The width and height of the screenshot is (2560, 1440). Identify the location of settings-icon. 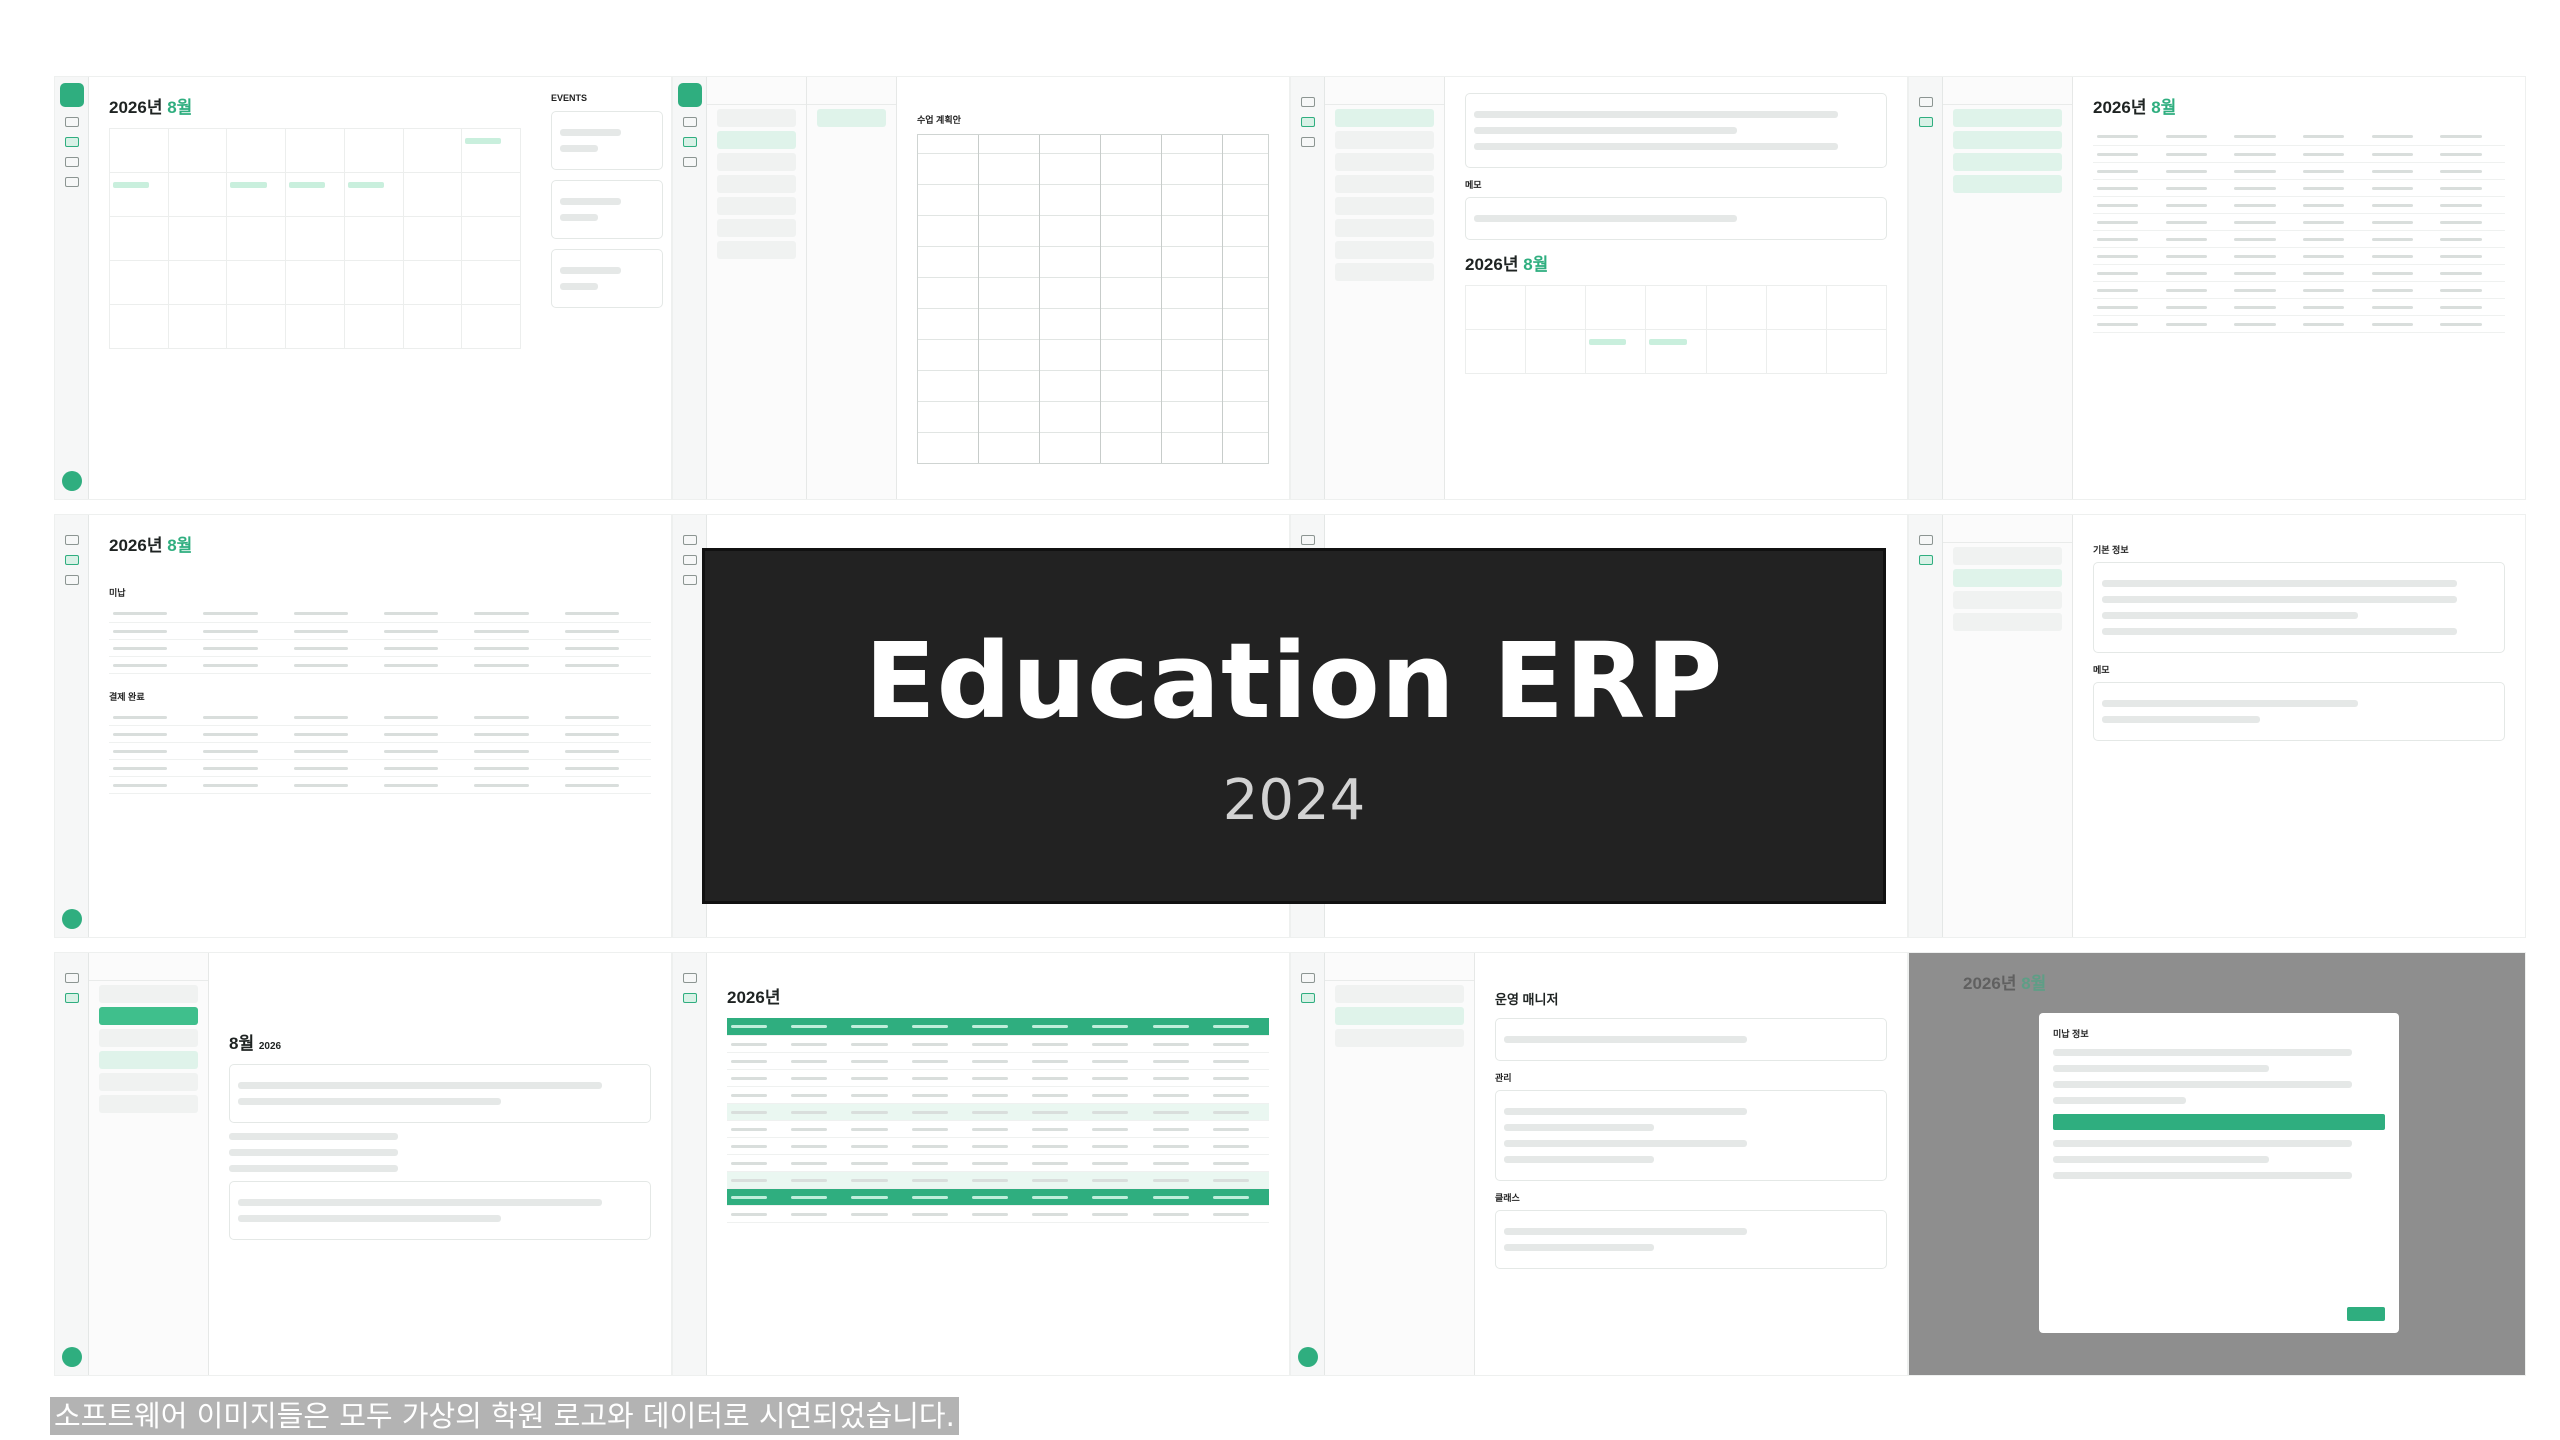
(1307, 998).